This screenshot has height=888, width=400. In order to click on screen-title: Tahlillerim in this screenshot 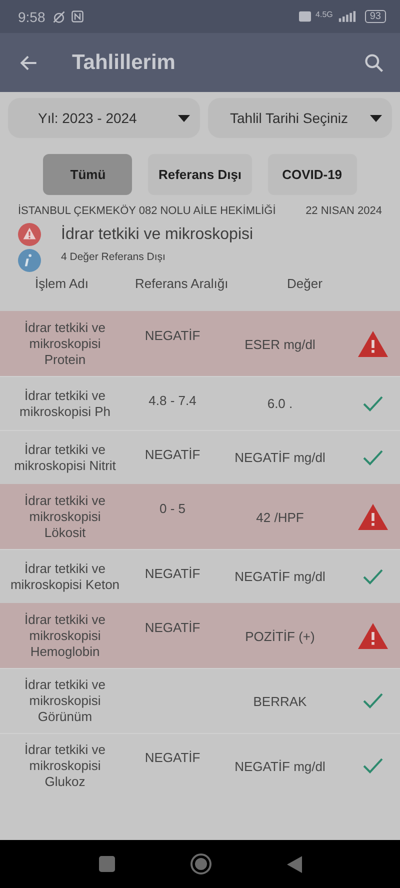, I will do `click(124, 62)`.